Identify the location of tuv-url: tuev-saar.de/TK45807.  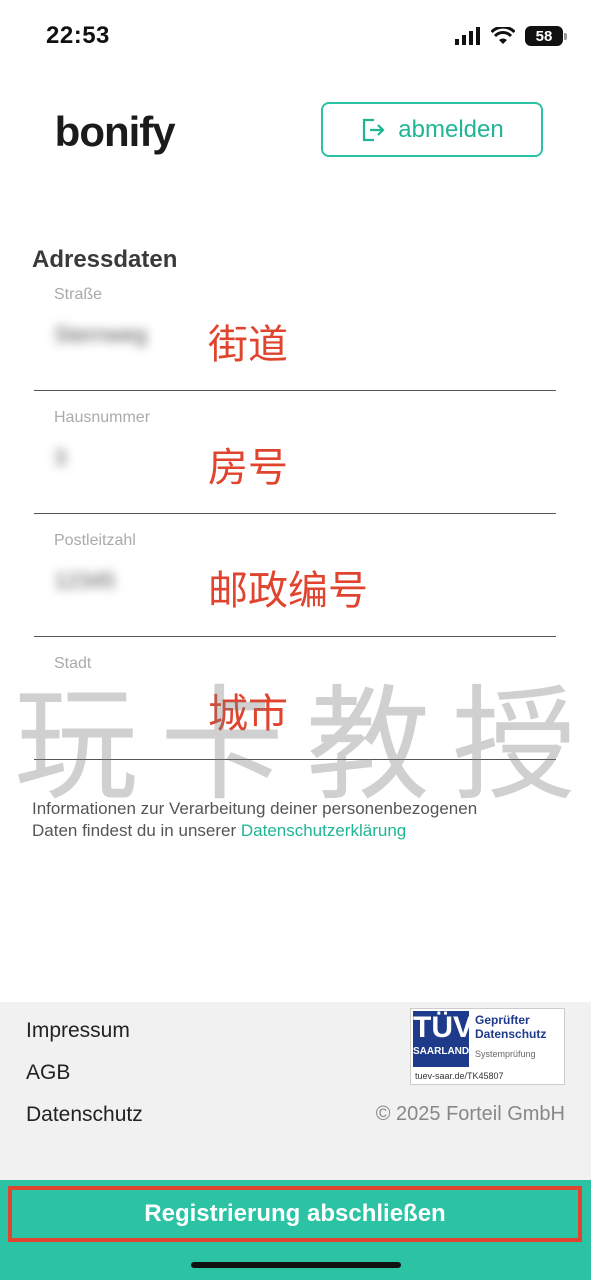
(459, 1076).